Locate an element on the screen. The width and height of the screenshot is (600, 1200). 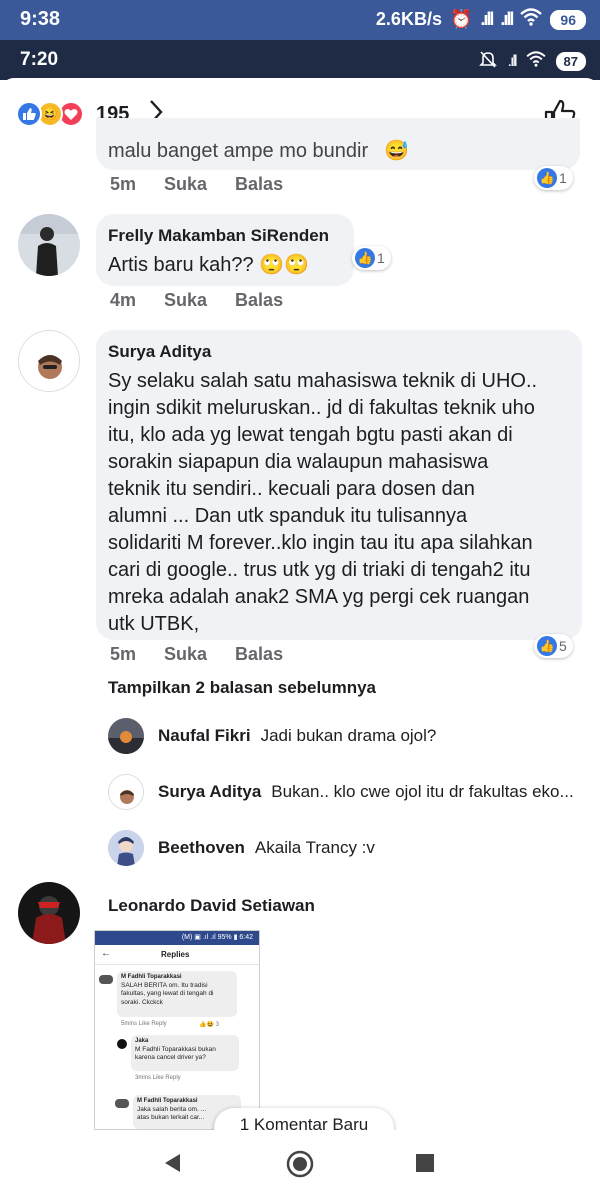
reply-author: Surya Aditya is located at coordinates (209, 792).